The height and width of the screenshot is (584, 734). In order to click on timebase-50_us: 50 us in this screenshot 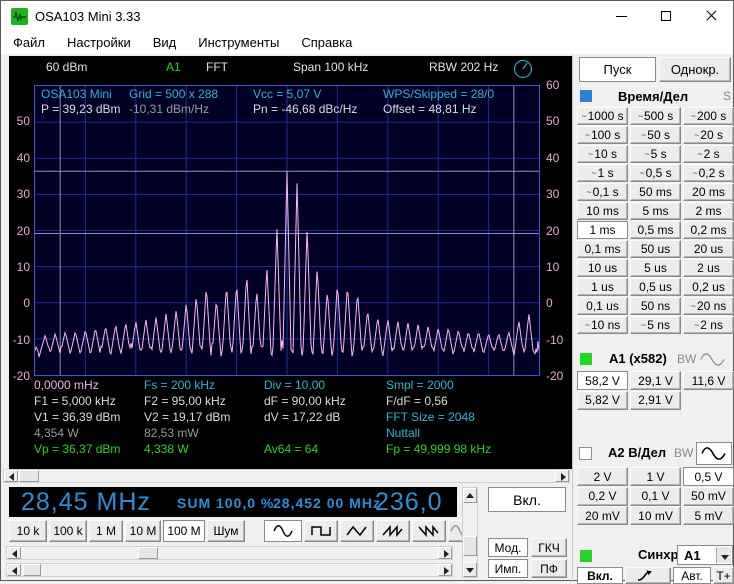, I will do `click(655, 249)`.